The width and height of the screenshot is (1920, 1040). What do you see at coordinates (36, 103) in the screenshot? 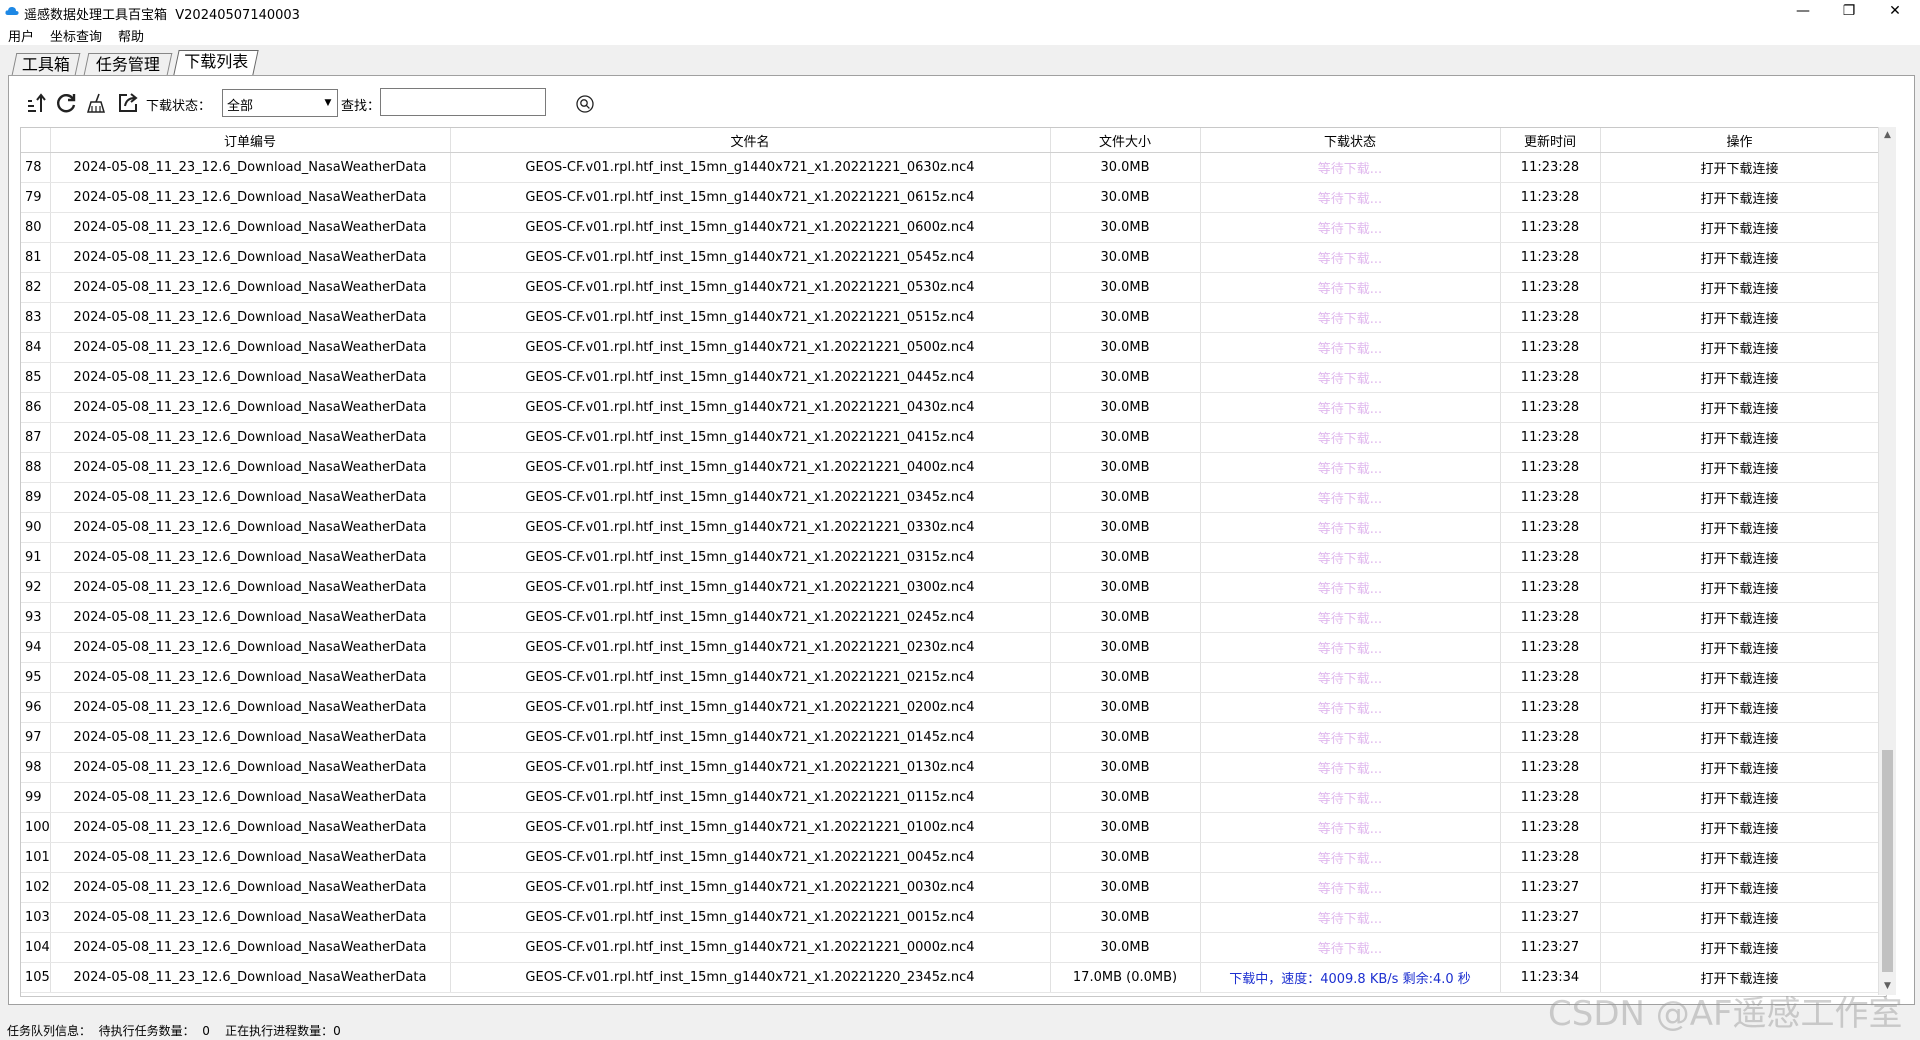
I see `export-sort-icon` at bounding box center [36, 103].